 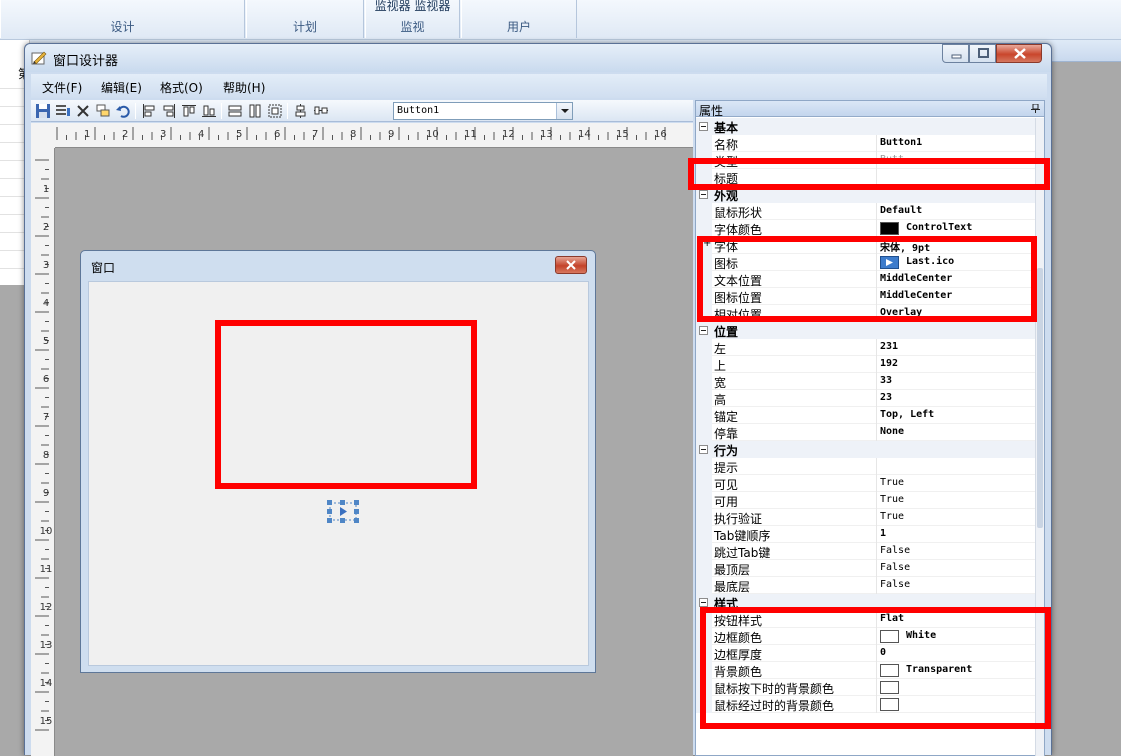 I want to click on property-row: 高 23, so click(x=865, y=398).